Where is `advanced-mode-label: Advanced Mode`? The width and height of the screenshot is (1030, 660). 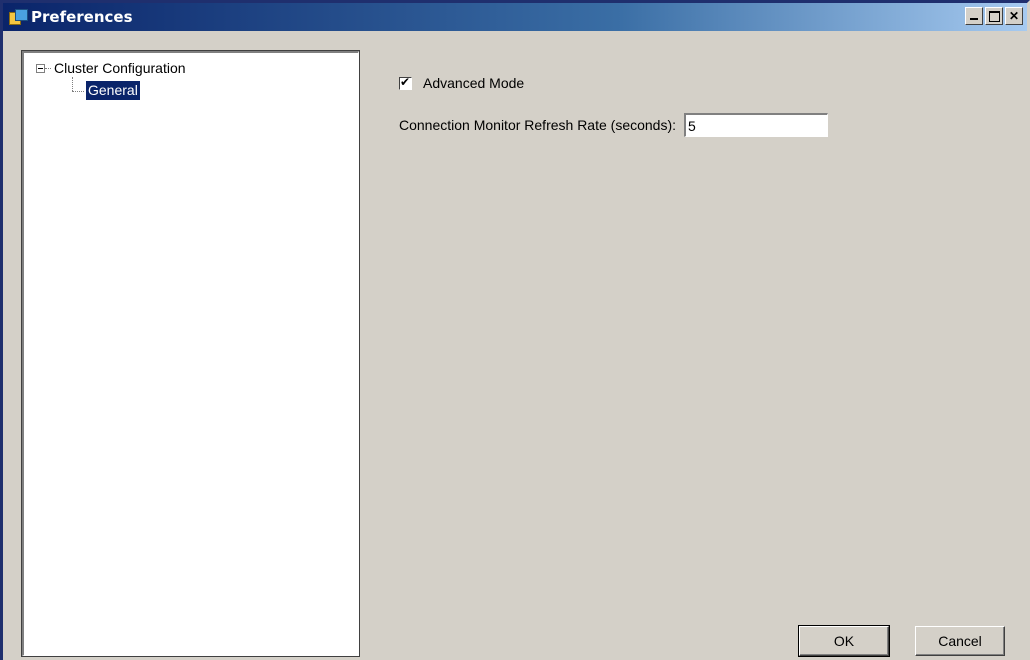
advanced-mode-label: Advanced Mode is located at coordinates (474, 83).